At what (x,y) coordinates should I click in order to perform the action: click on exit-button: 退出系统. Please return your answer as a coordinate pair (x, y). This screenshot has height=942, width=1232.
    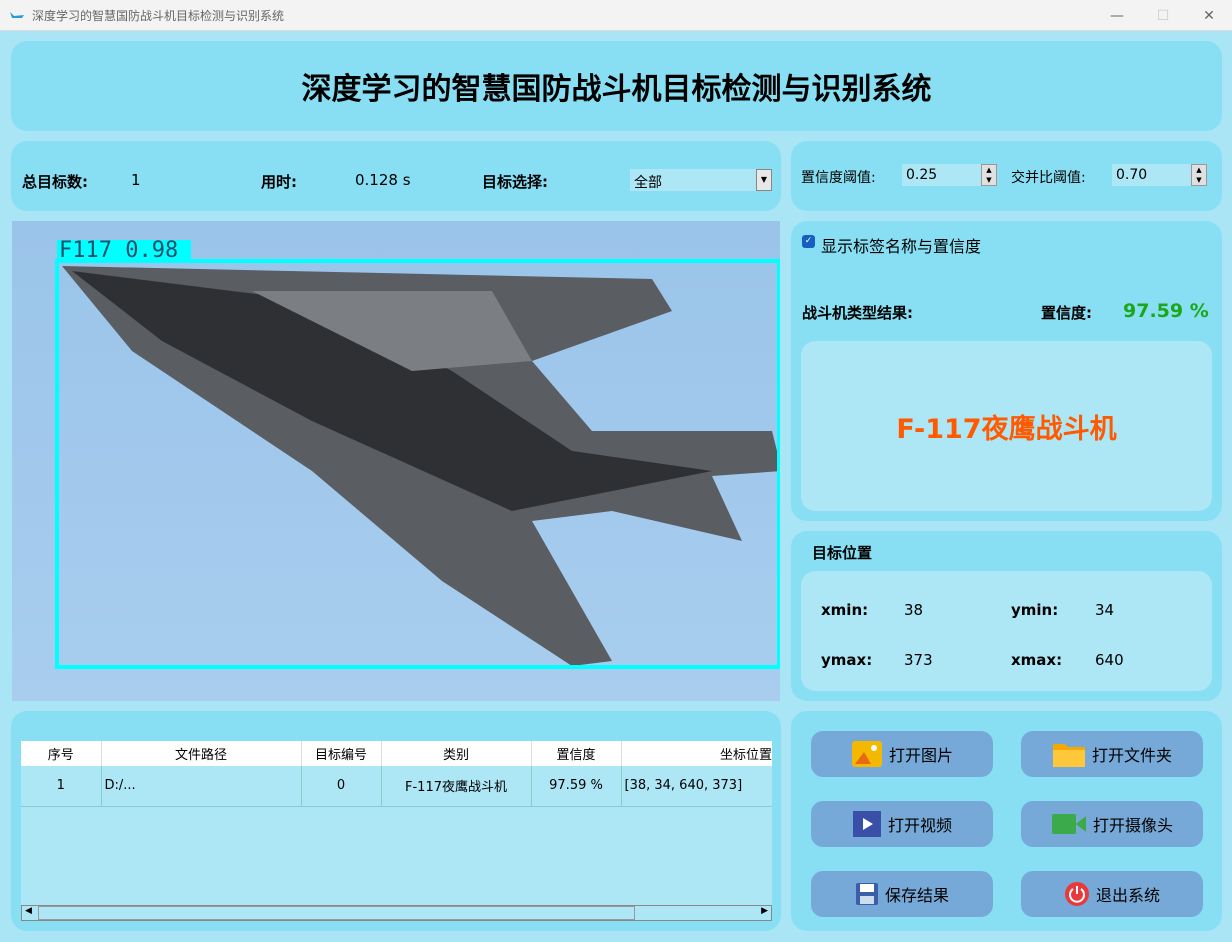
    Looking at the image, I should click on (1112, 894).